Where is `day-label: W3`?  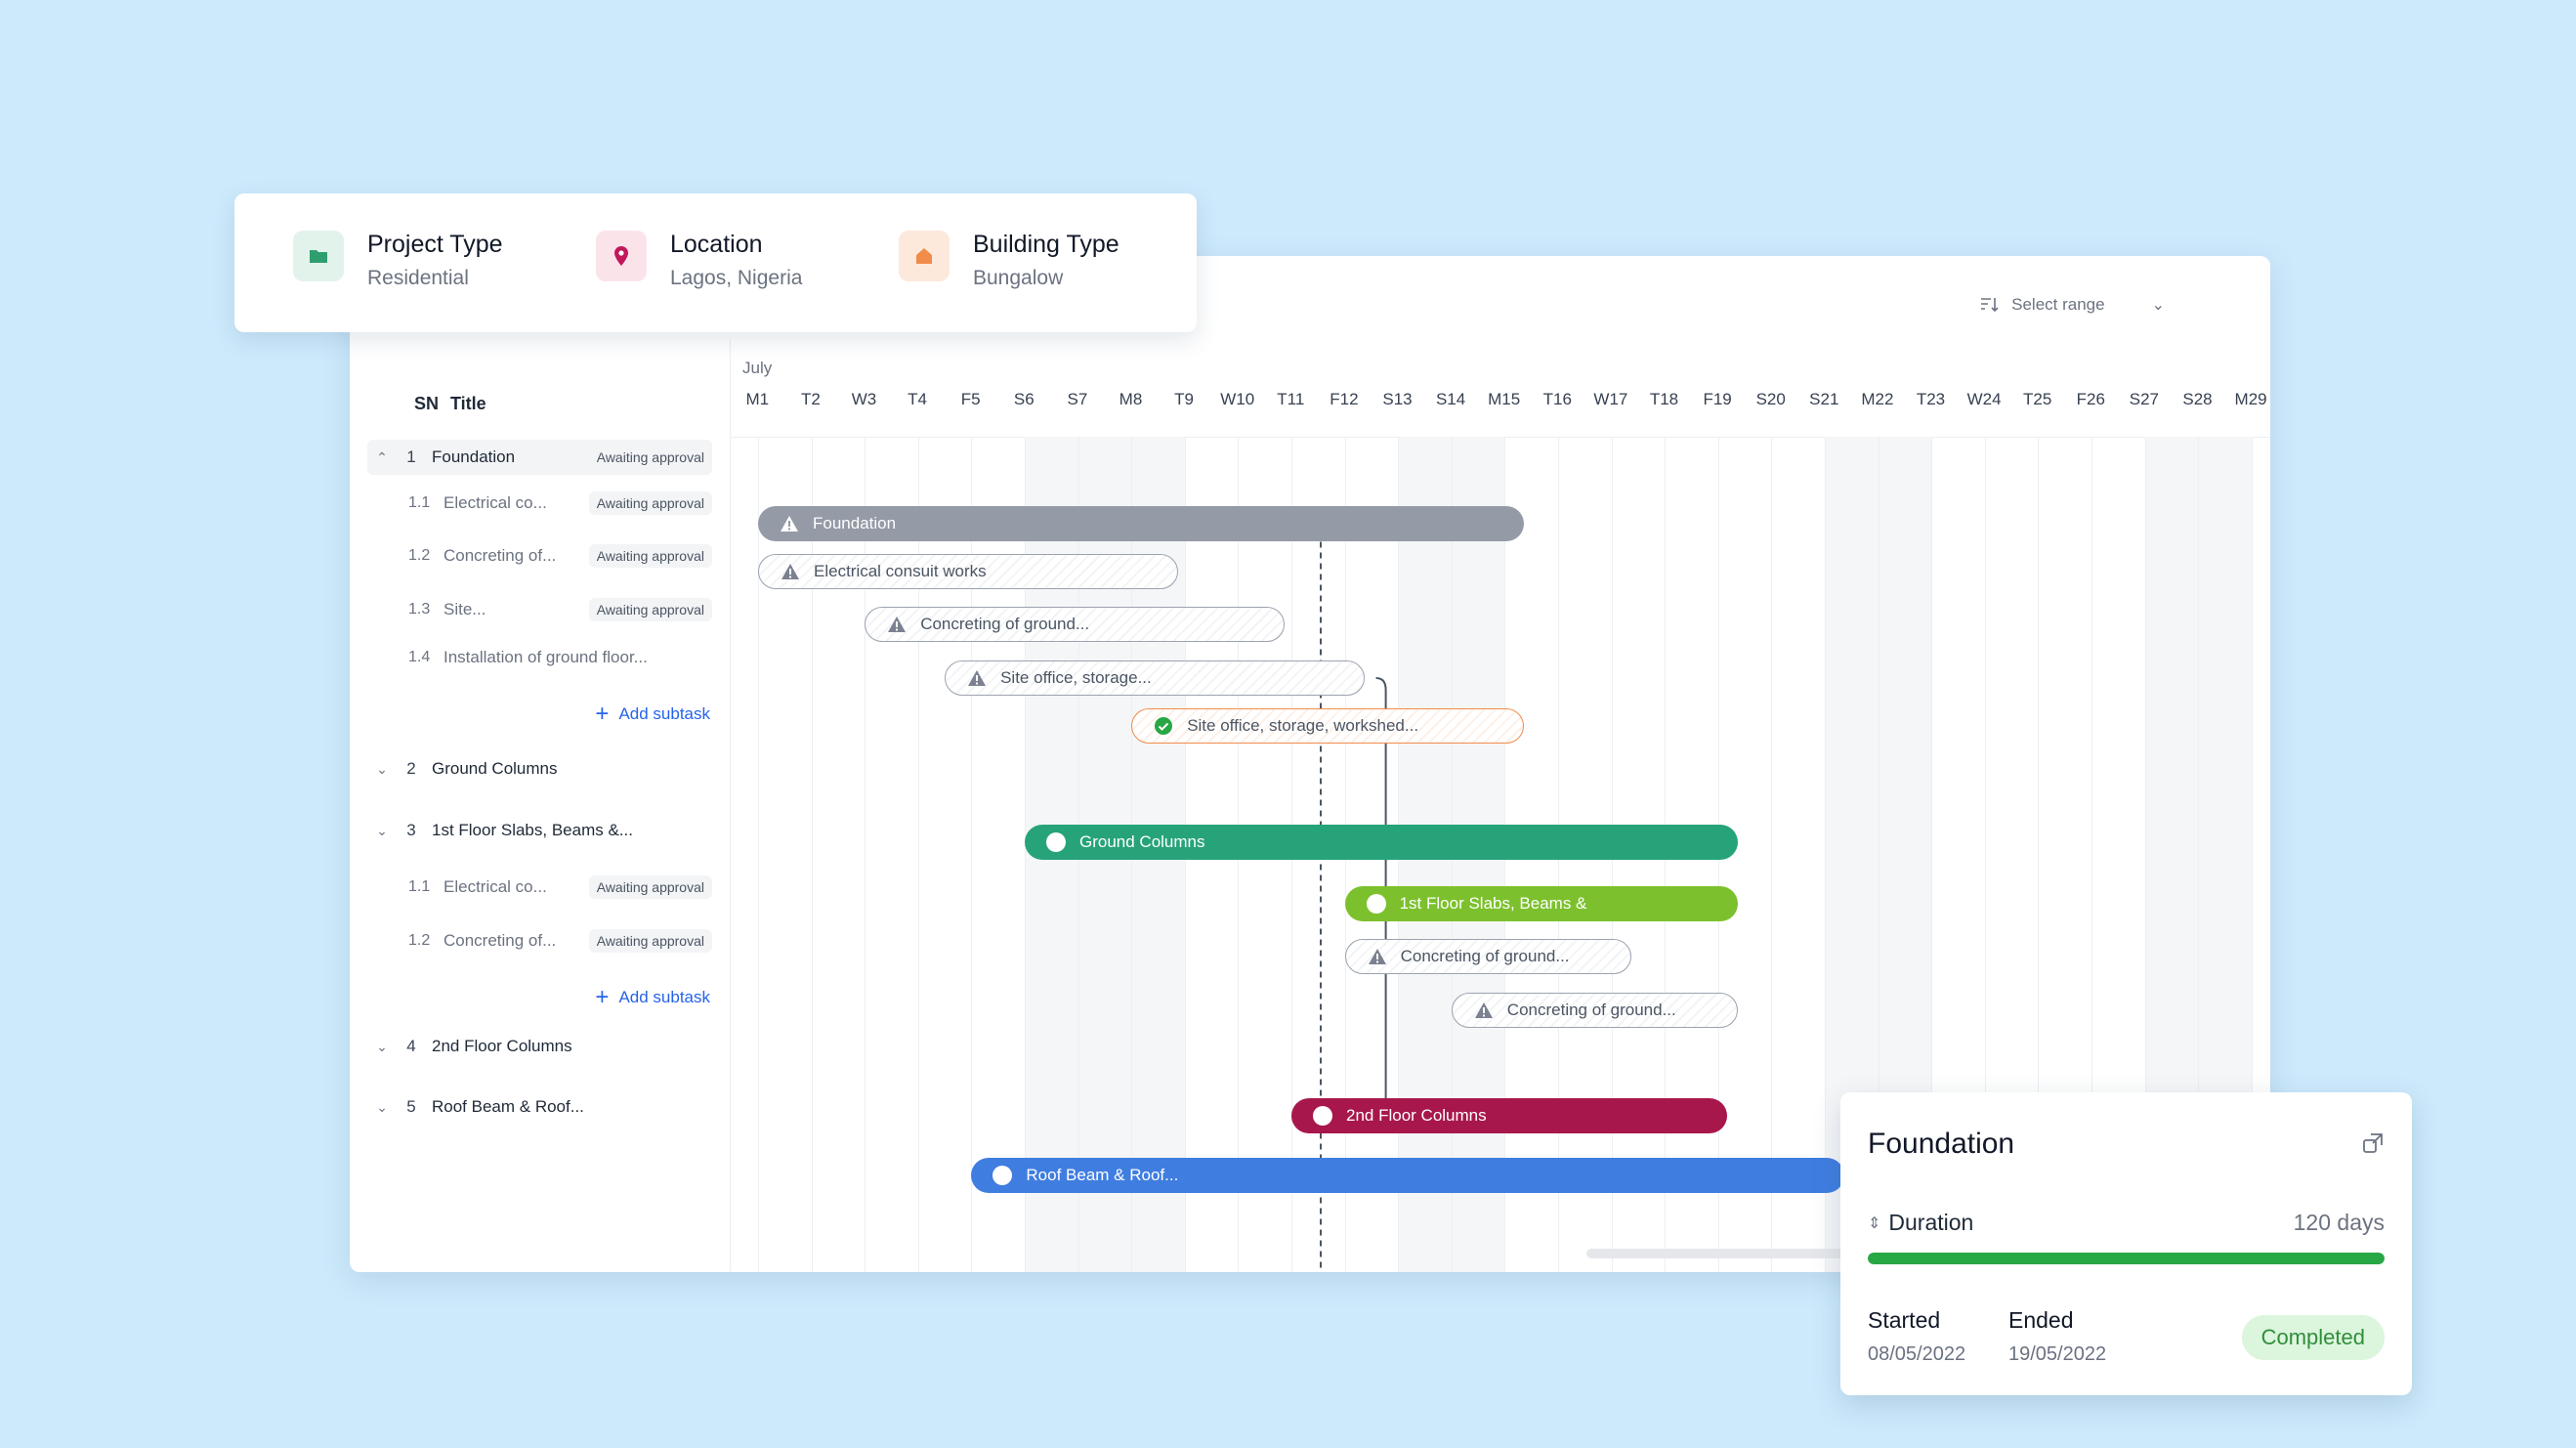 day-label: W3 is located at coordinates (864, 399).